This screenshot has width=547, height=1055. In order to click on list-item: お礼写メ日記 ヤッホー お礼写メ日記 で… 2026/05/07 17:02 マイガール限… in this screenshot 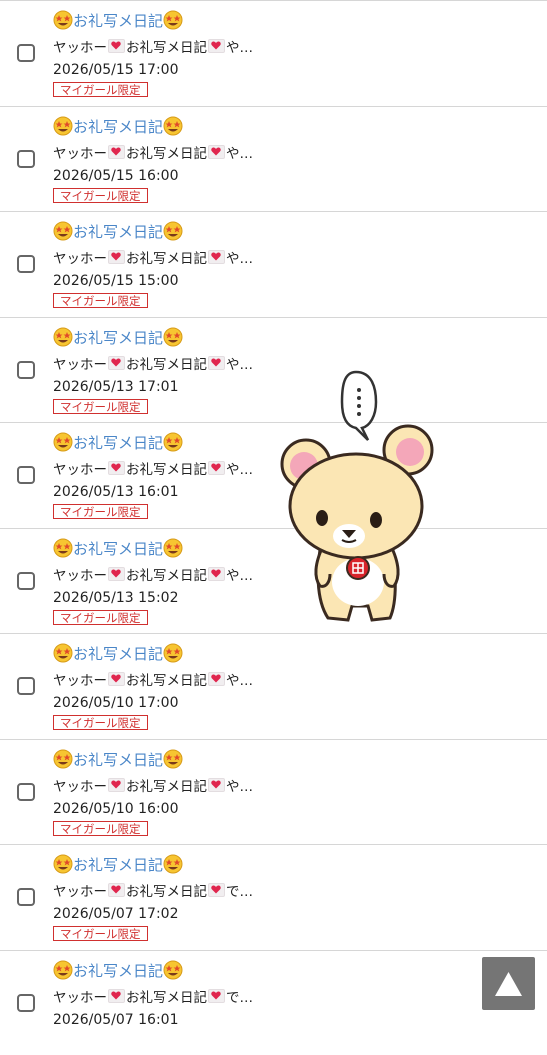, I will do `click(273, 896)`.